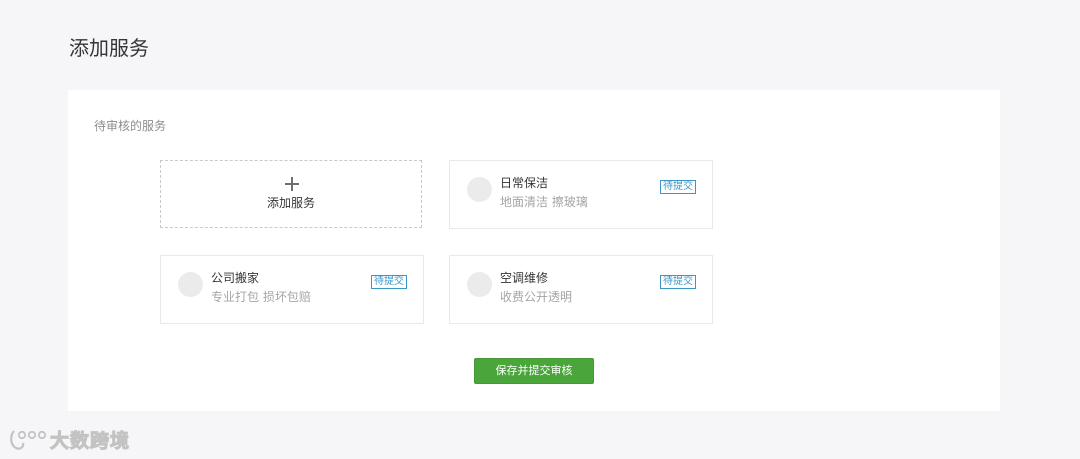 The height and width of the screenshot is (459, 1080). Describe the element at coordinates (544, 202) in the screenshot. I see `service-description: 地面清洁 擦玻璃` at that location.